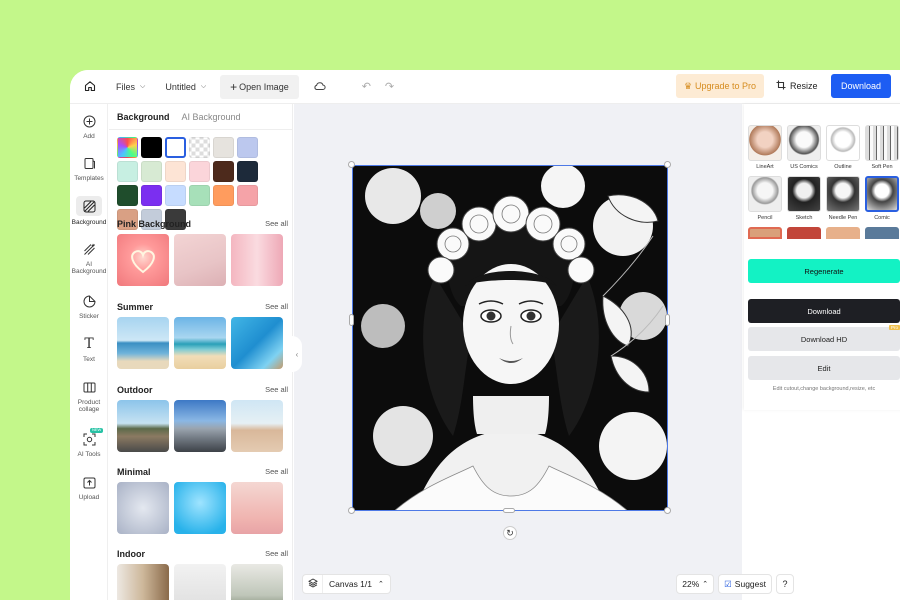  I want to click on zoom-selector: 22% ⌃, so click(695, 584).